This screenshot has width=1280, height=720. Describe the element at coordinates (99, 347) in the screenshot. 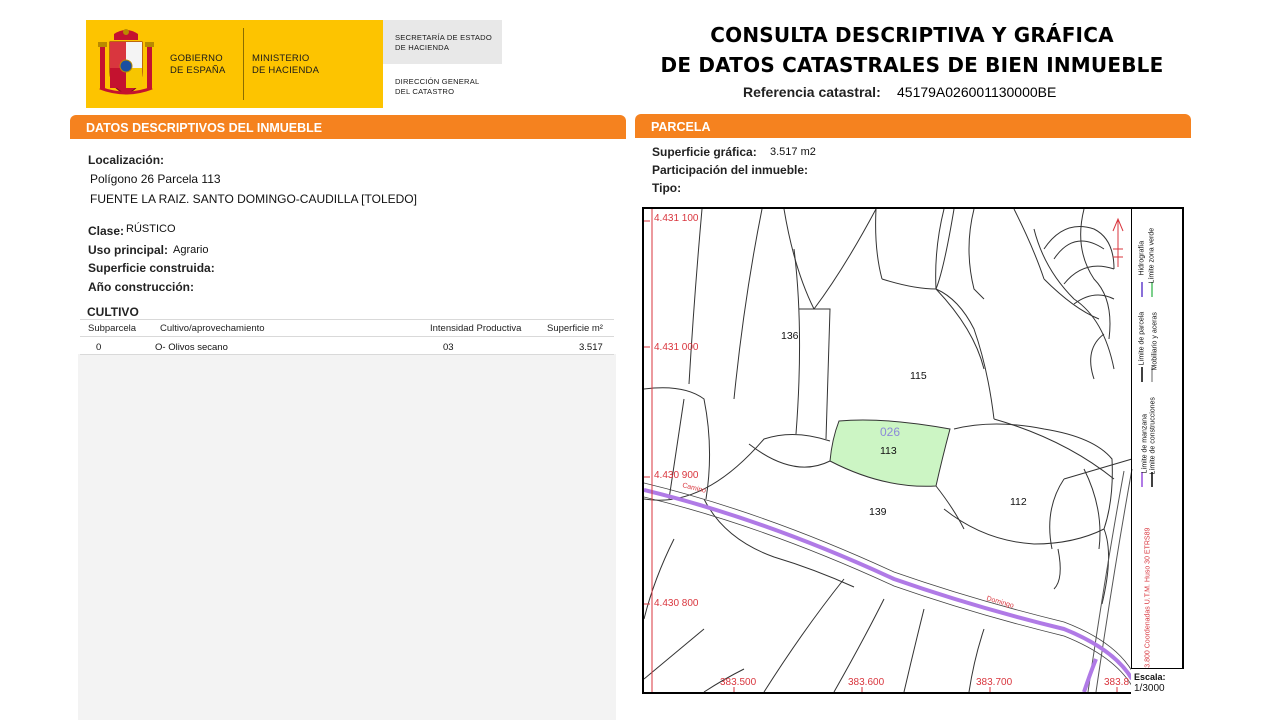

I see `row-subparcela: 0` at that location.